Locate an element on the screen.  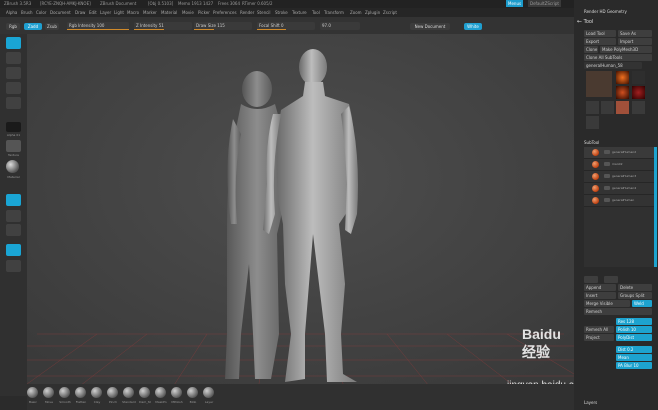
menu-item: Material is located at coordinates (169, 12).